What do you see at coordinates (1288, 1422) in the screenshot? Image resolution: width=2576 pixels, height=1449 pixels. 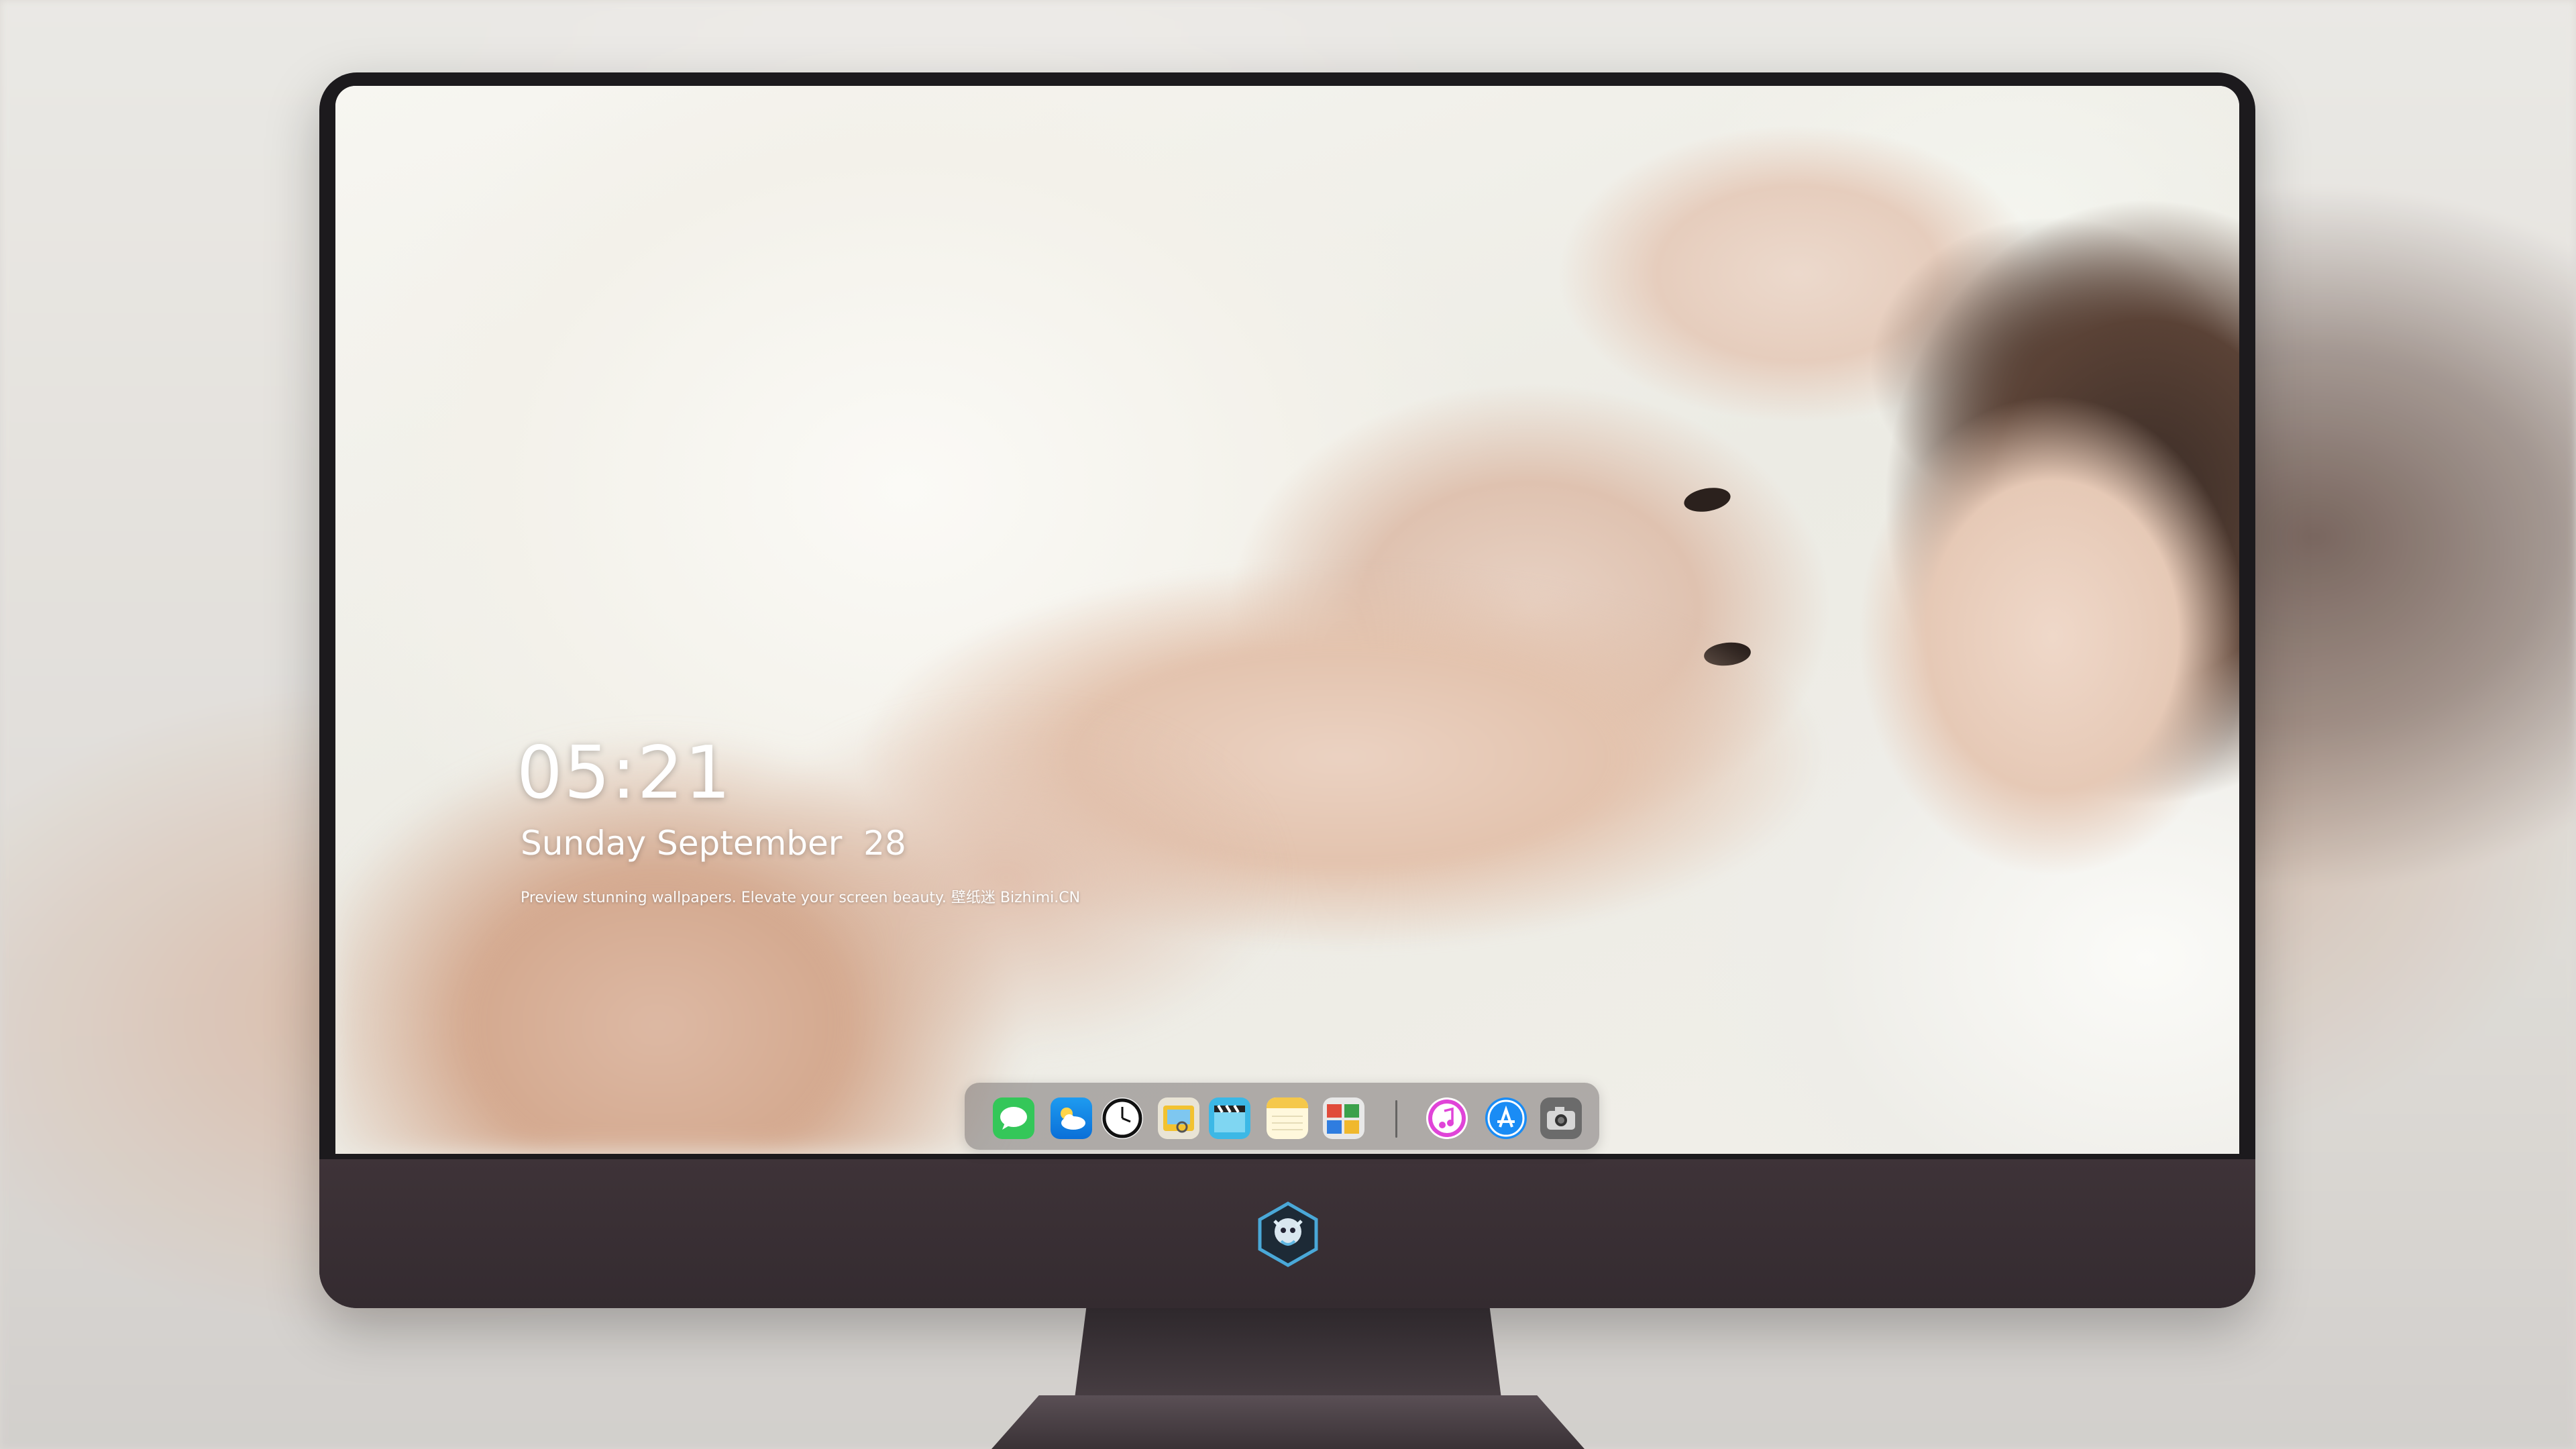 I see `monitor-stand-base` at bounding box center [1288, 1422].